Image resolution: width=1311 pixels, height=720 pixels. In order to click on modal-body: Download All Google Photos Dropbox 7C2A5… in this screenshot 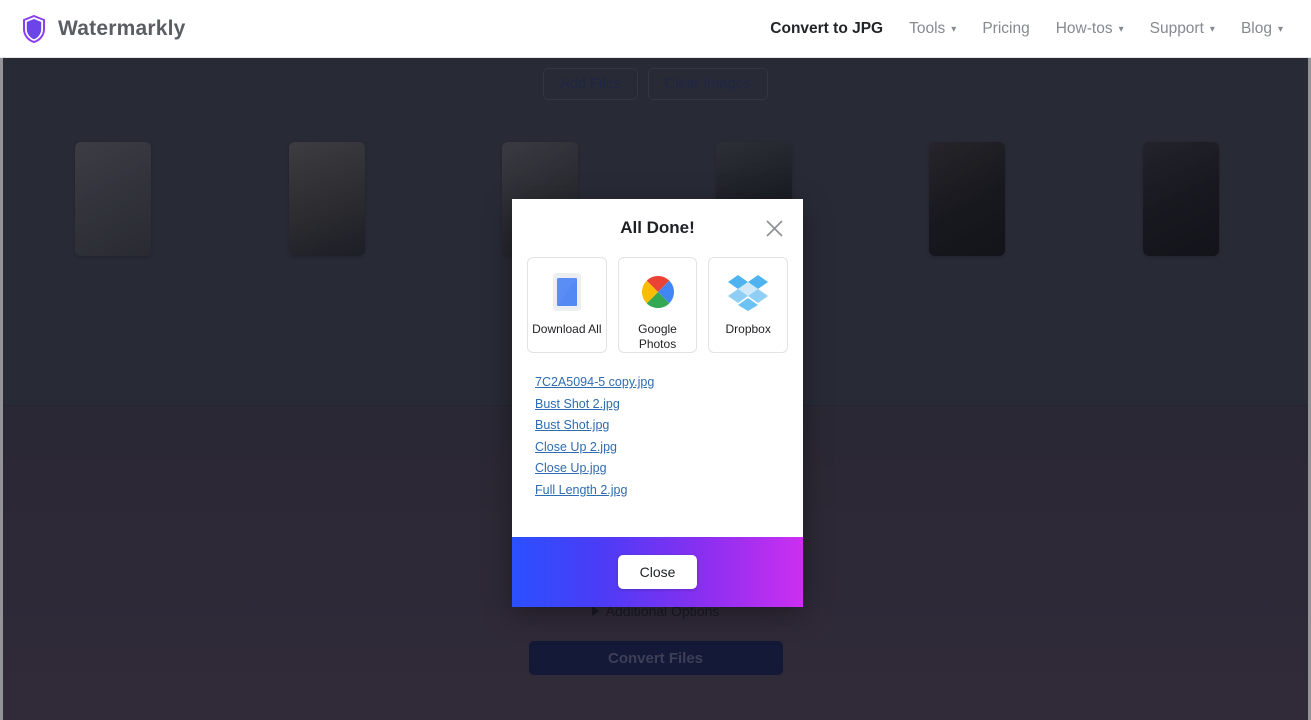, I will do `click(657, 397)`.